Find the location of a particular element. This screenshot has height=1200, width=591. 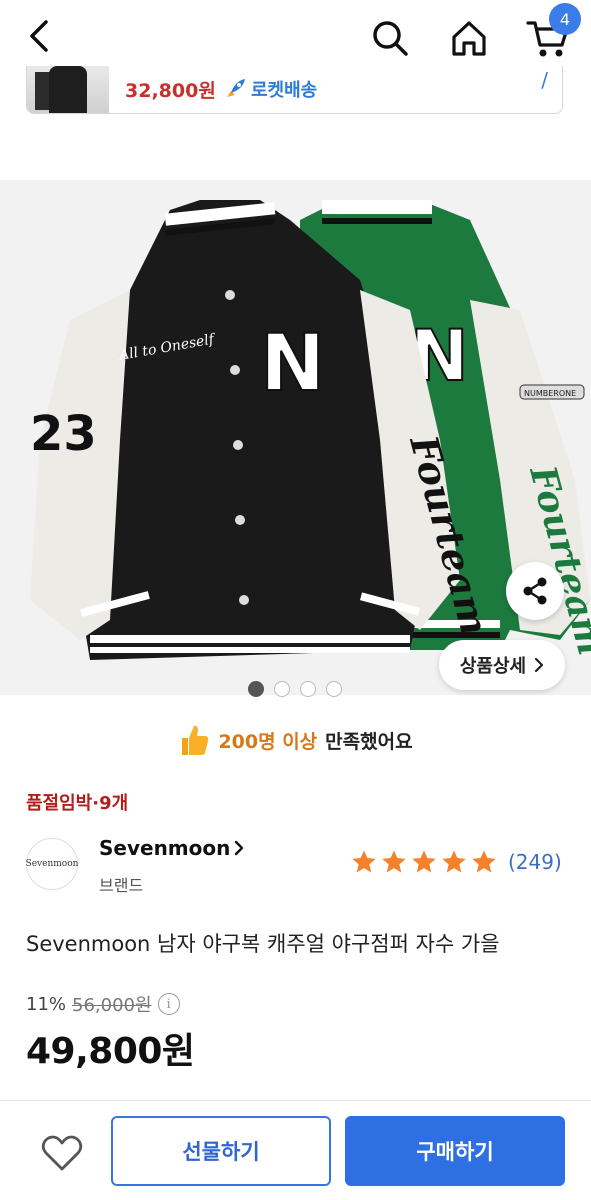

satisfaction-text: 만족했어요 is located at coordinates (369, 741).